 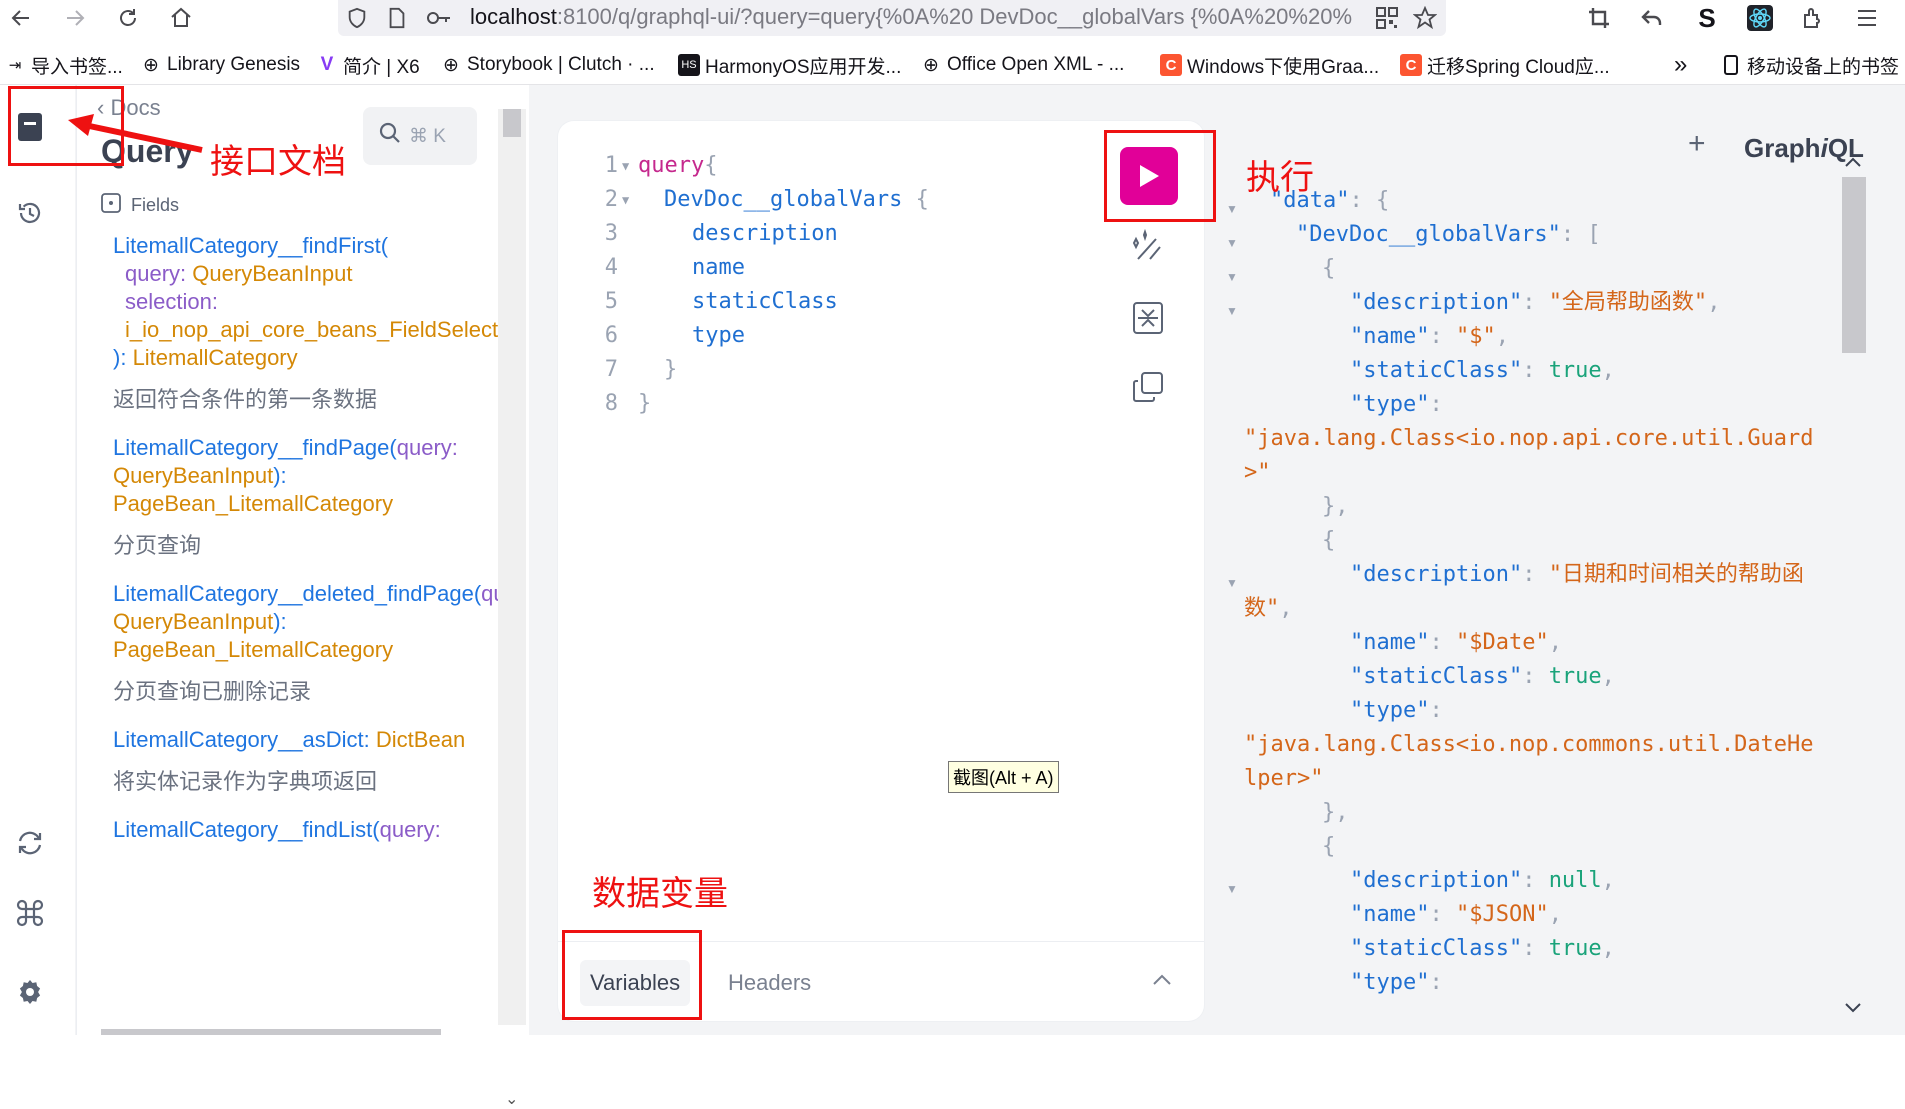 I want to click on qr-code-icon, so click(x=1387, y=18).